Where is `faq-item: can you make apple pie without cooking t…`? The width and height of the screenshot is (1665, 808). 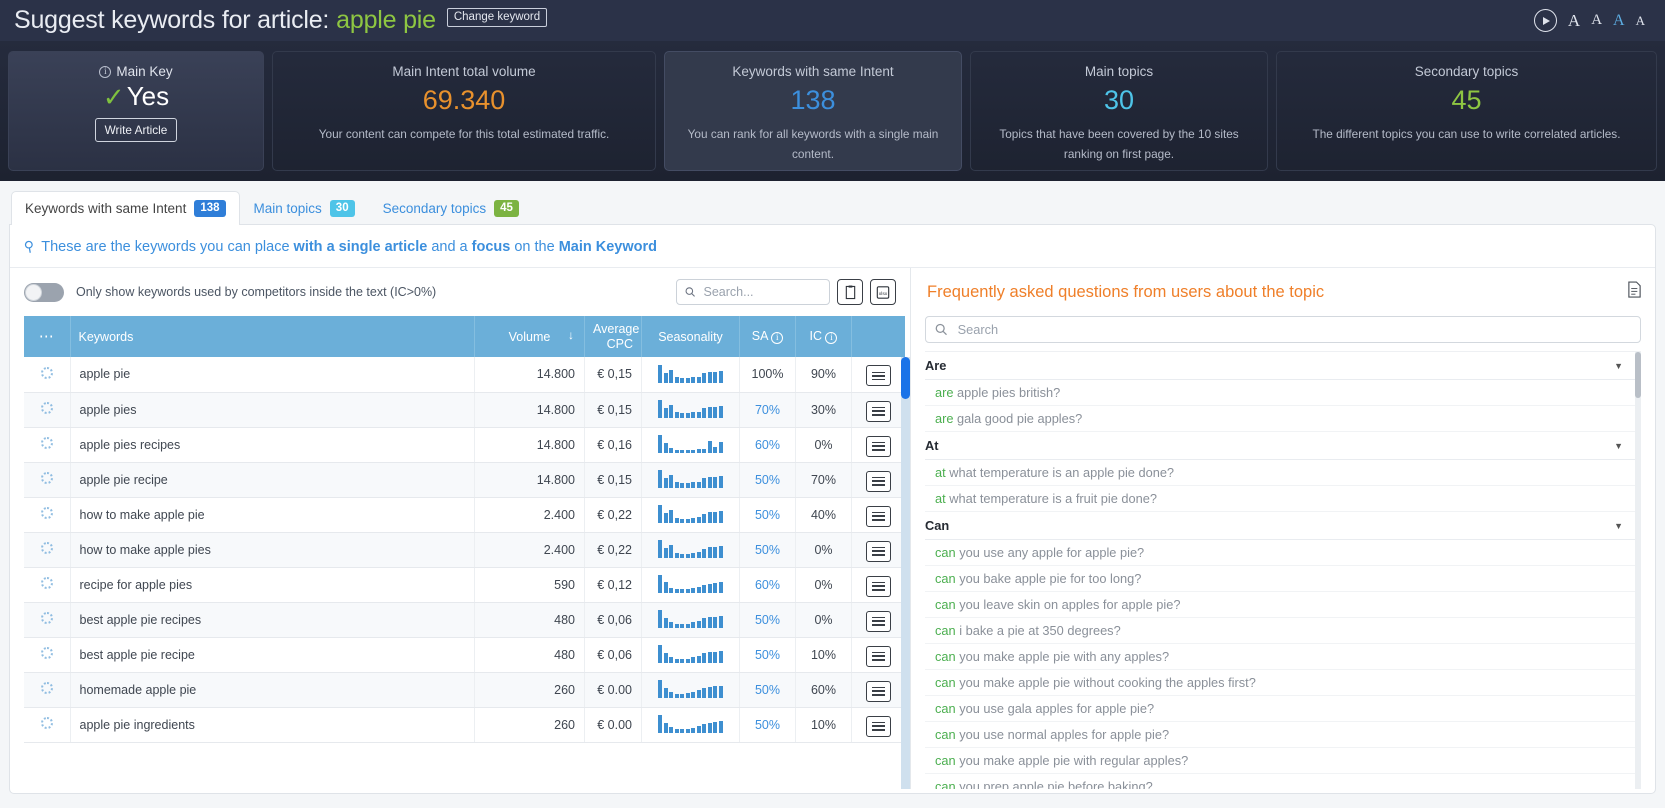 faq-item: can you make apple pie without cooking t… is located at coordinates (1283, 683).